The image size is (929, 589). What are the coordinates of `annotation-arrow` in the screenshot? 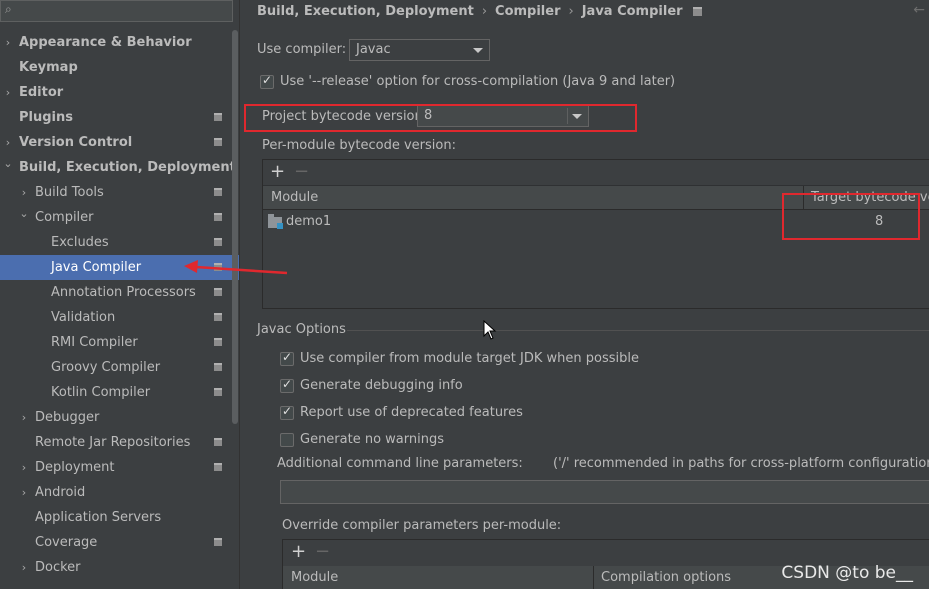 It's located at (236, 267).